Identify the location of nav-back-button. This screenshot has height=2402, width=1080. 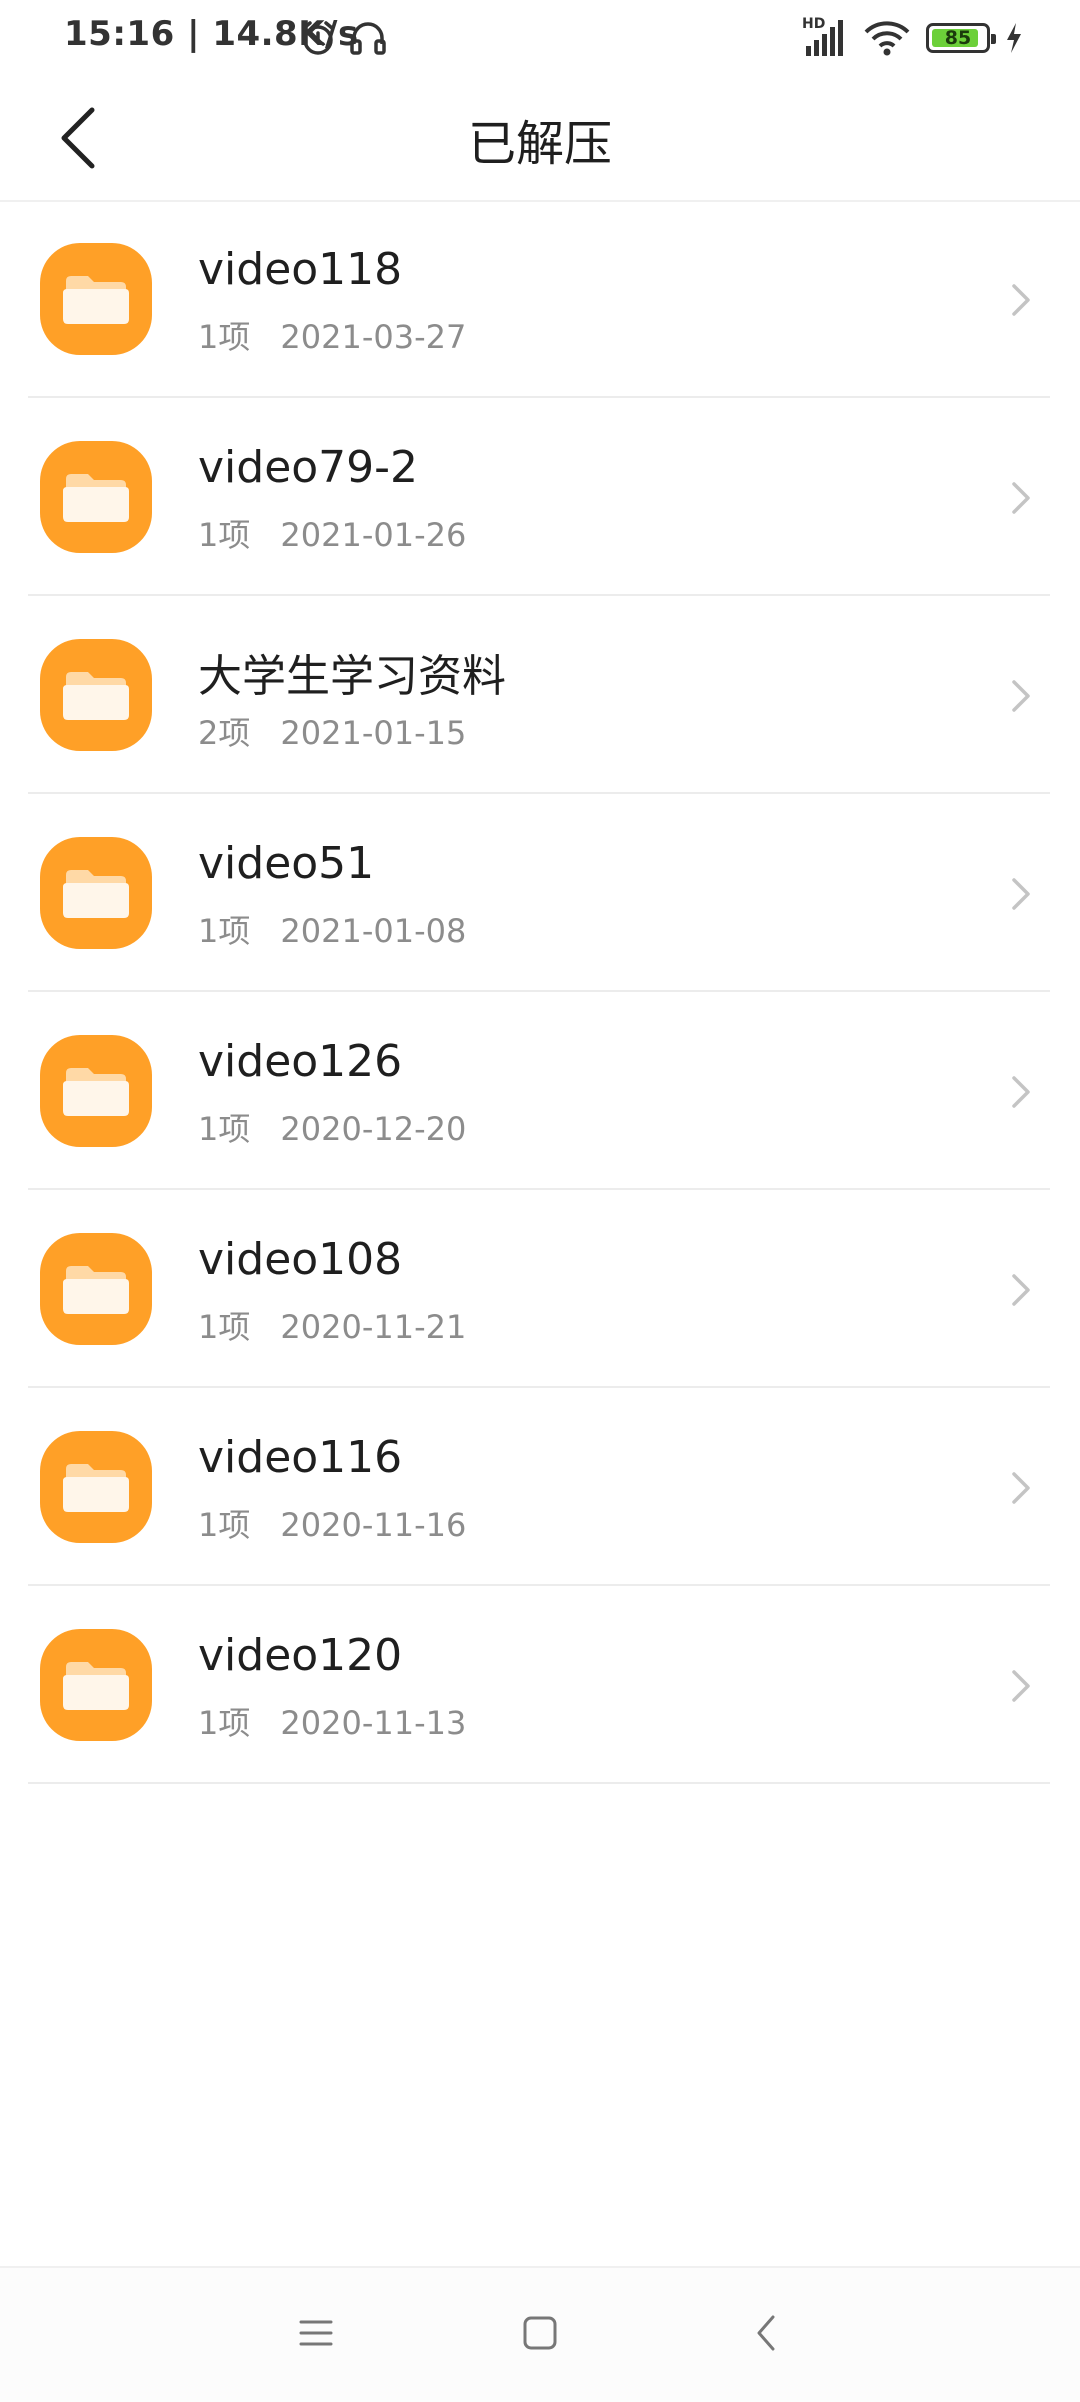
(766, 2333).